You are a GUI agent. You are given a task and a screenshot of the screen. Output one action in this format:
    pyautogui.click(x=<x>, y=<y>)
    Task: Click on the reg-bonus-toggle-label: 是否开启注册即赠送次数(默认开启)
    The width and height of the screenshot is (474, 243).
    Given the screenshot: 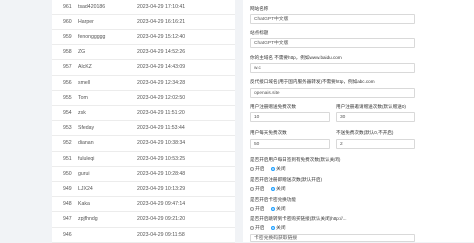 What is the action you would take?
    pyautogui.click(x=286, y=179)
    